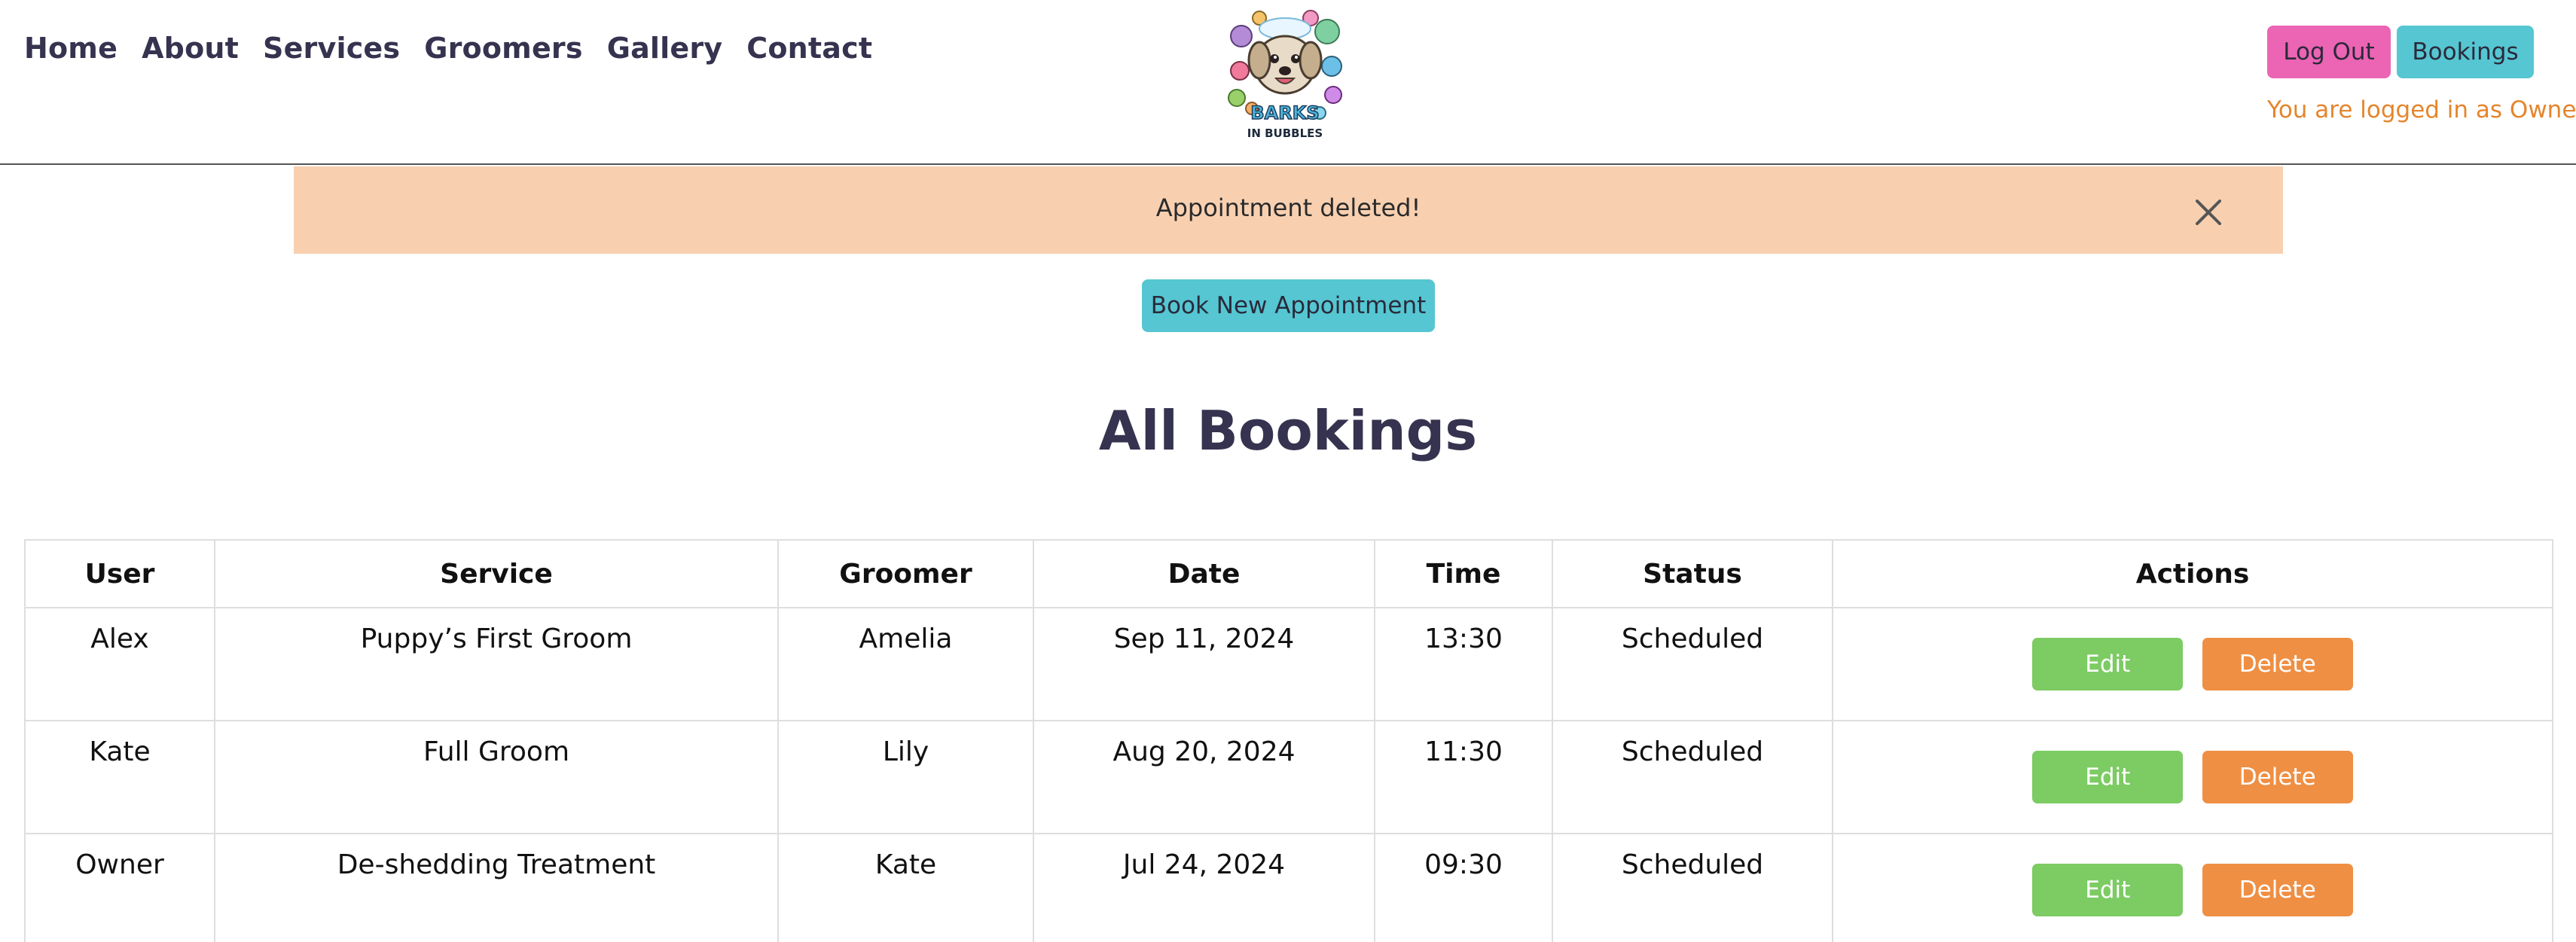 Image resolution: width=2576 pixels, height=942 pixels. I want to click on nav-gallery: Gallery, so click(665, 48).